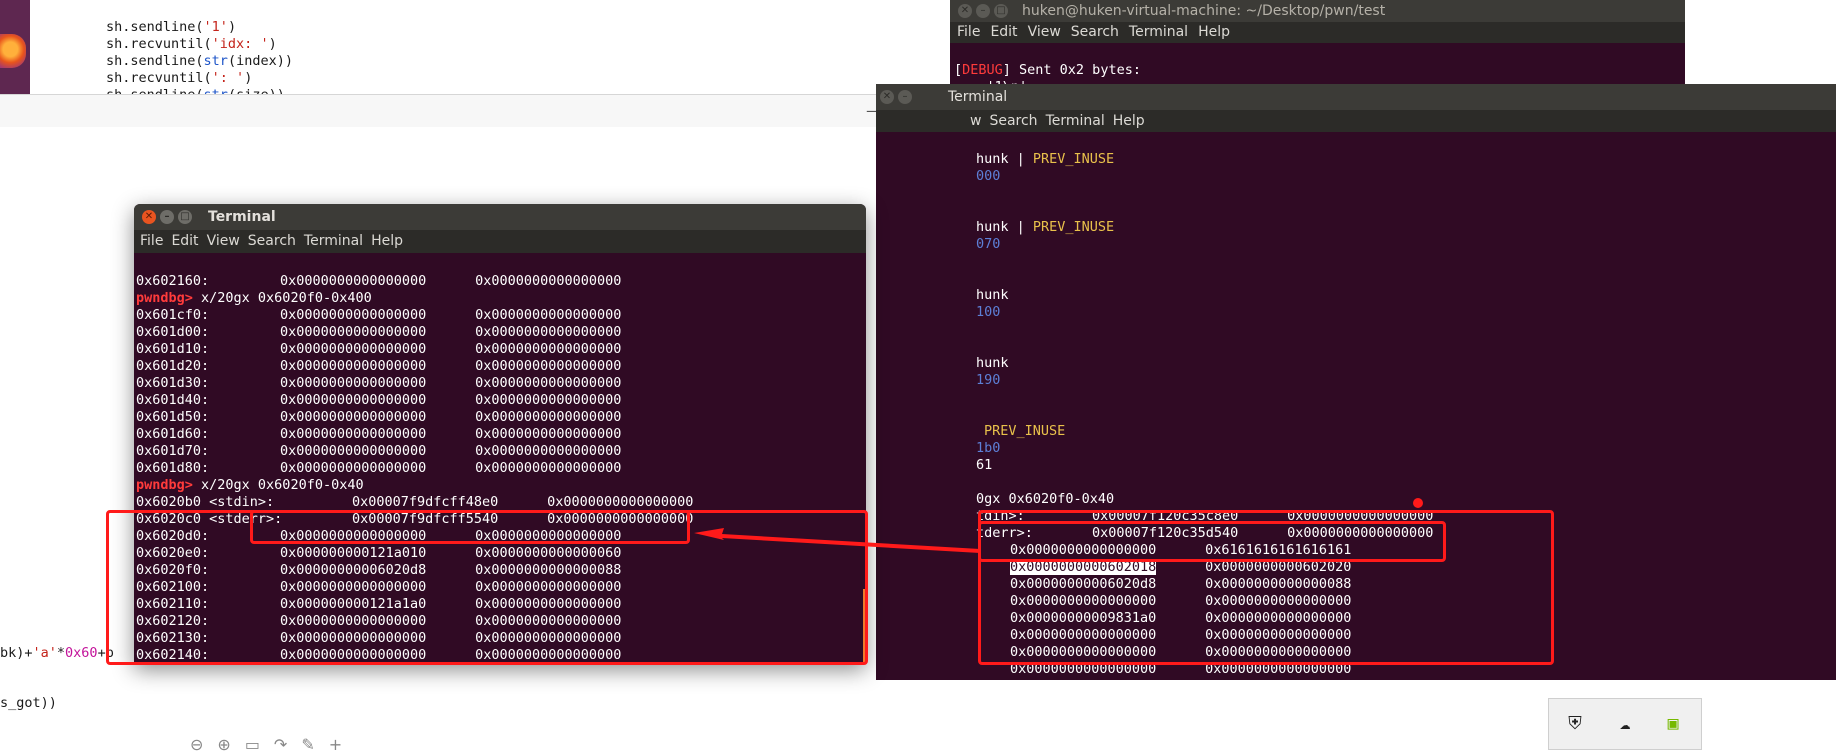 The width and height of the screenshot is (1836, 754). Describe the element at coordinates (173, 553) in the screenshot. I see `memory-address: 0x6020e0:` at that location.